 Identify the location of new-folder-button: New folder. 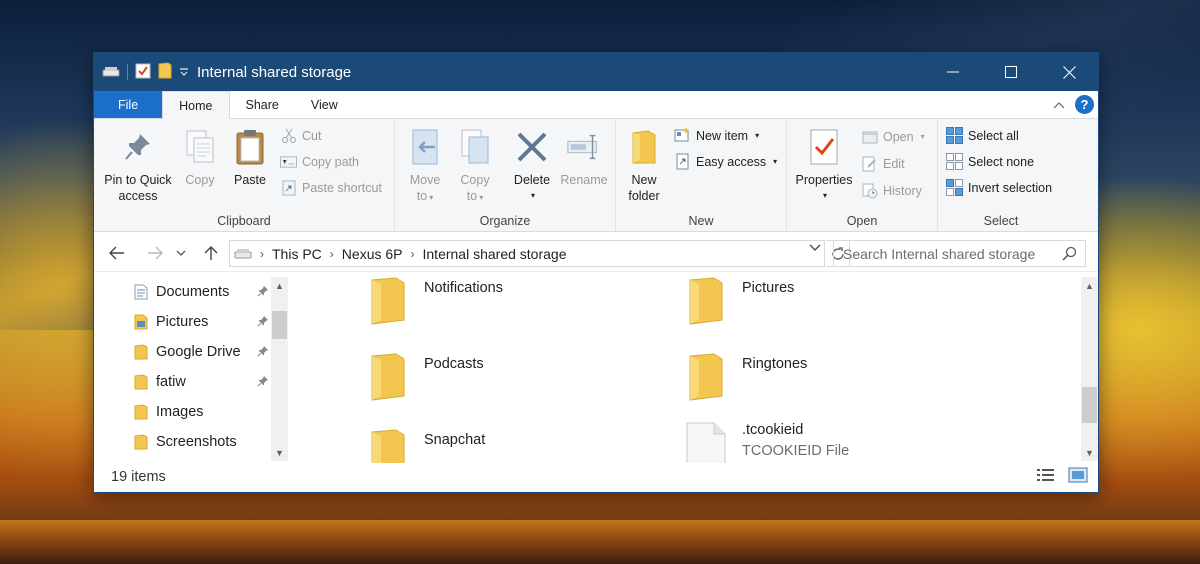
(644, 164).